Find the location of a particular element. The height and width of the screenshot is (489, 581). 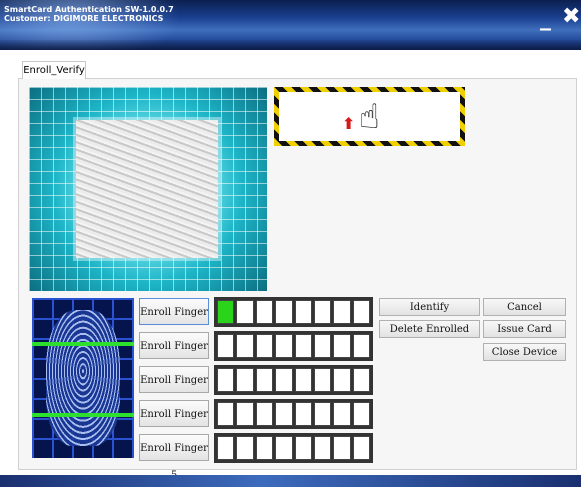

fingerprint-icon is located at coordinates (83, 378).